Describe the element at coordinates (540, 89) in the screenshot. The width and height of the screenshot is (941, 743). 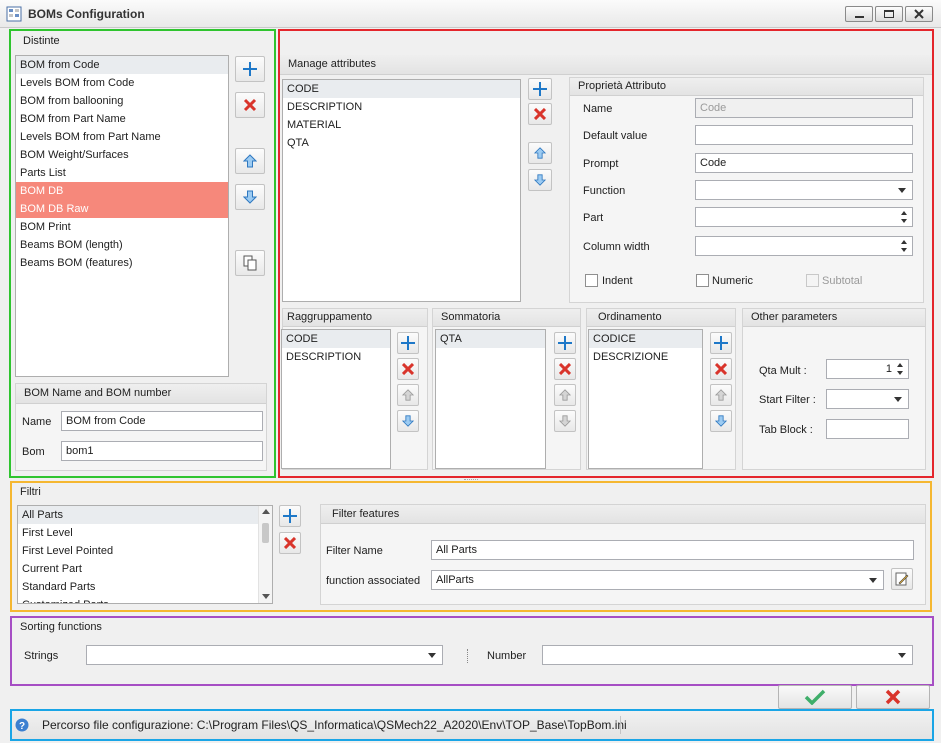
I see `add-attribute-button` at that location.